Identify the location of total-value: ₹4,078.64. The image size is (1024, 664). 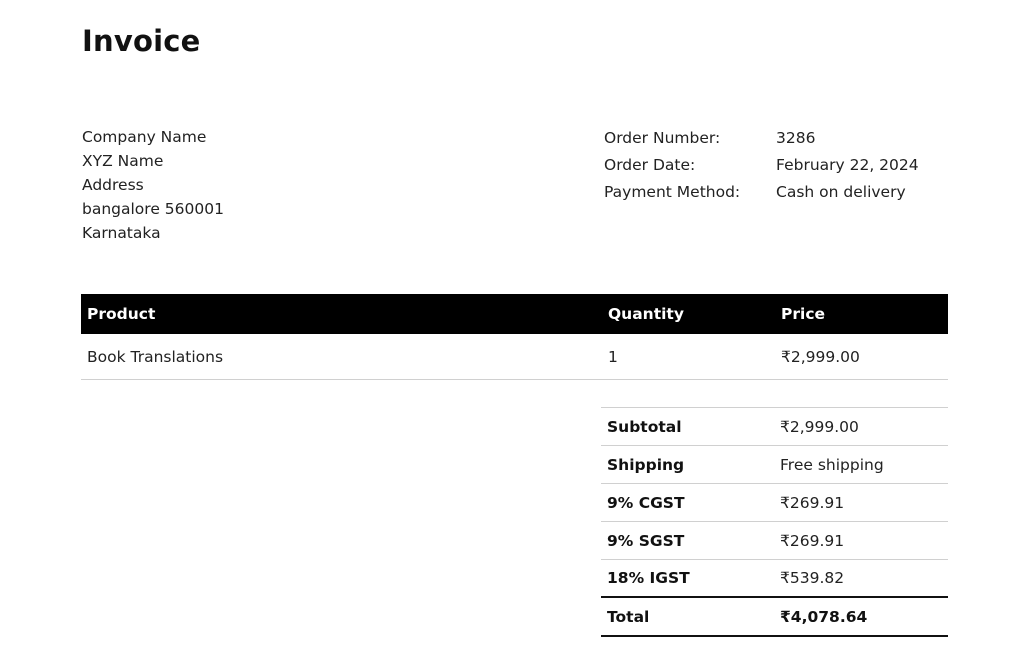
(824, 616).